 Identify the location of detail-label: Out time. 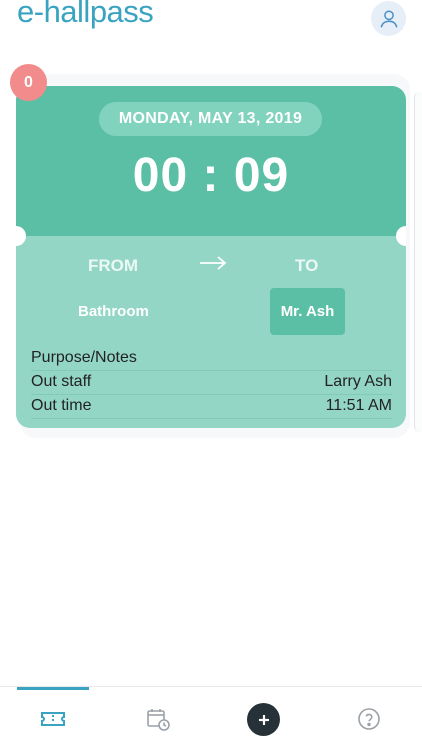
(61, 405).